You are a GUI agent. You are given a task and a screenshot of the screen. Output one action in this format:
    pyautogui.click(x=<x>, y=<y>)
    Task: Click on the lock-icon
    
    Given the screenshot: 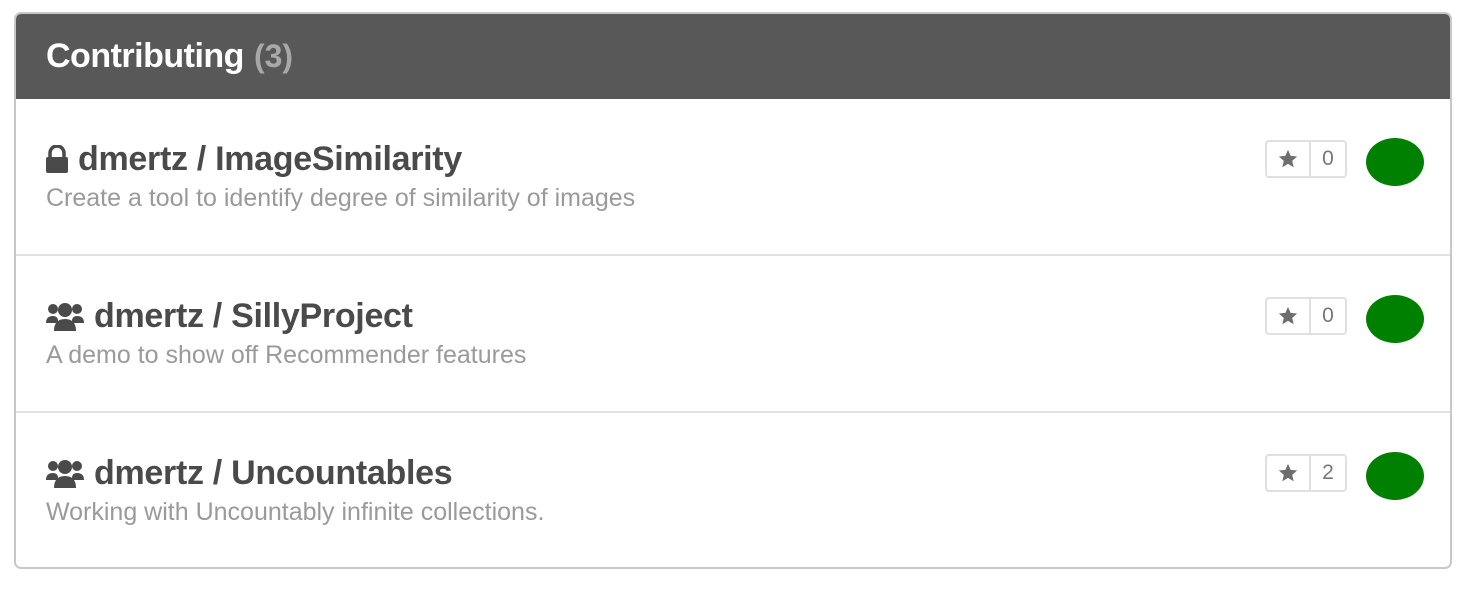 What is the action you would take?
    pyautogui.click(x=57, y=159)
    